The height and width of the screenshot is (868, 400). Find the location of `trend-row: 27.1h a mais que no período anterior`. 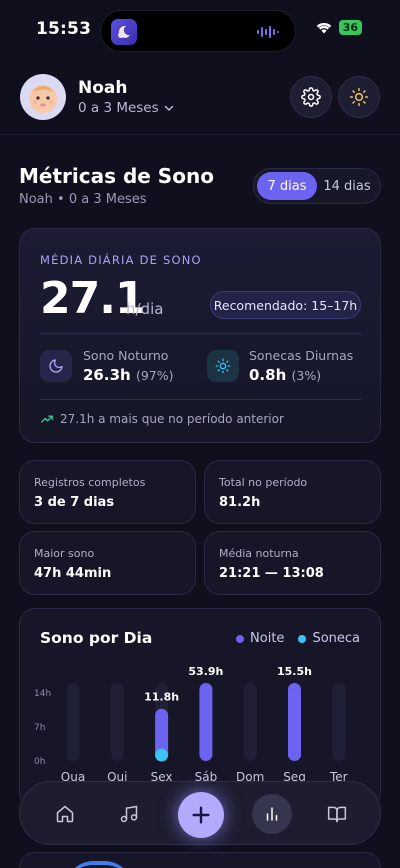

trend-row: 27.1h a mais que no período anterior is located at coordinates (162, 419).